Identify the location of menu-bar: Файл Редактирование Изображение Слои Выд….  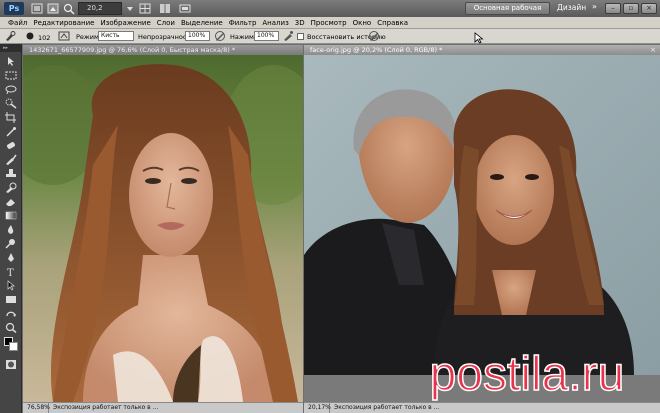
(330, 23).